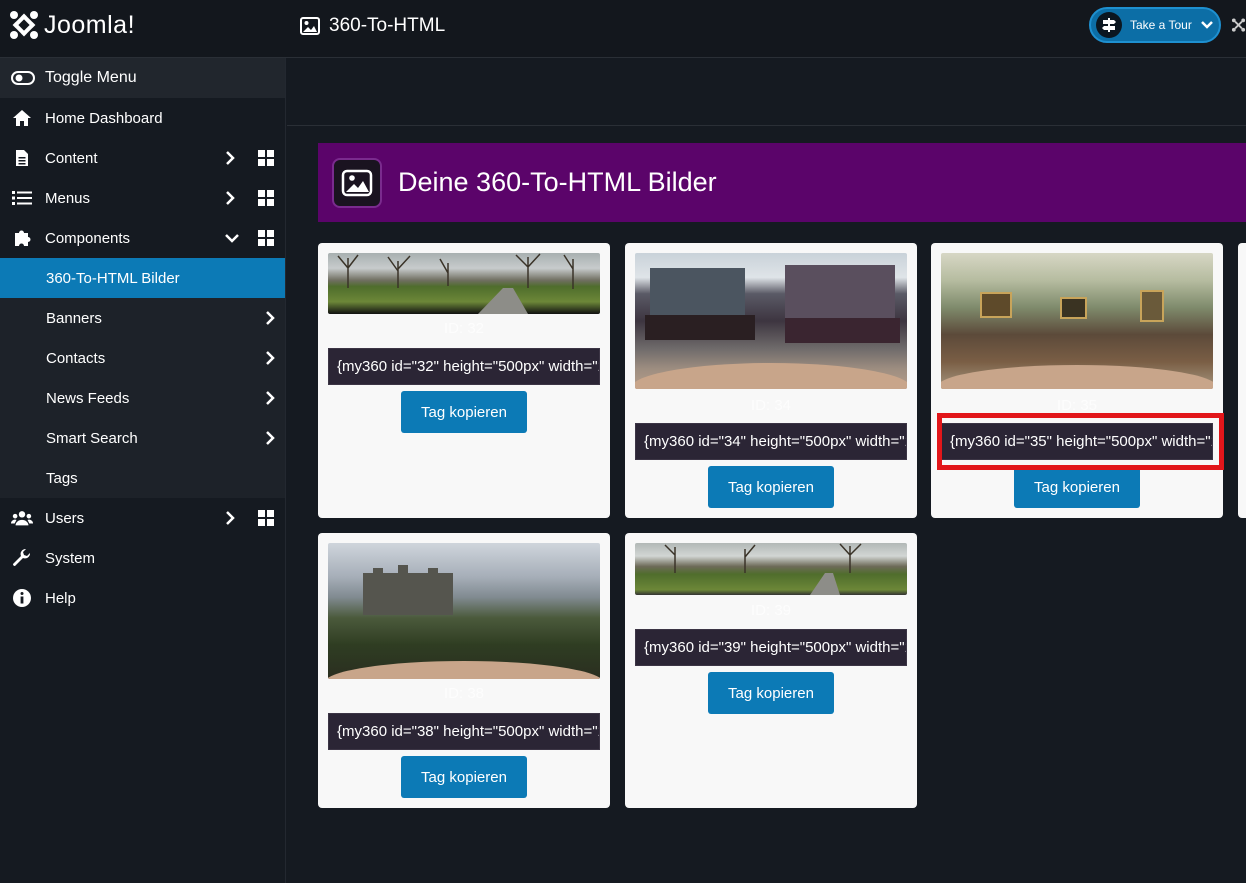  Describe the element at coordinates (623, 29) in the screenshot. I see `top-header: Joomla! 360-To-HTML Take a Tour` at that location.